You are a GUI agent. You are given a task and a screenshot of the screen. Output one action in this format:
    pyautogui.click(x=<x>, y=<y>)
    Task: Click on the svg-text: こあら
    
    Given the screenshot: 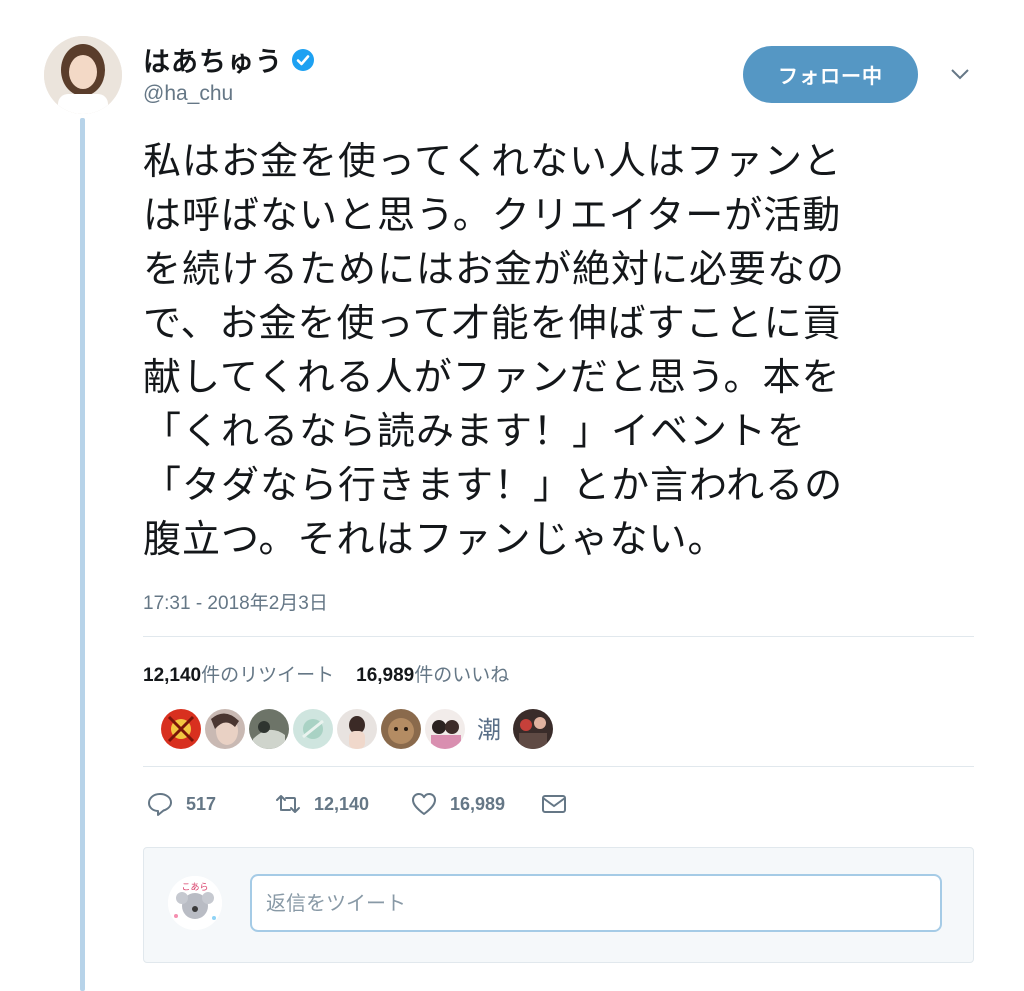 What is the action you would take?
    pyautogui.click(x=194, y=887)
    